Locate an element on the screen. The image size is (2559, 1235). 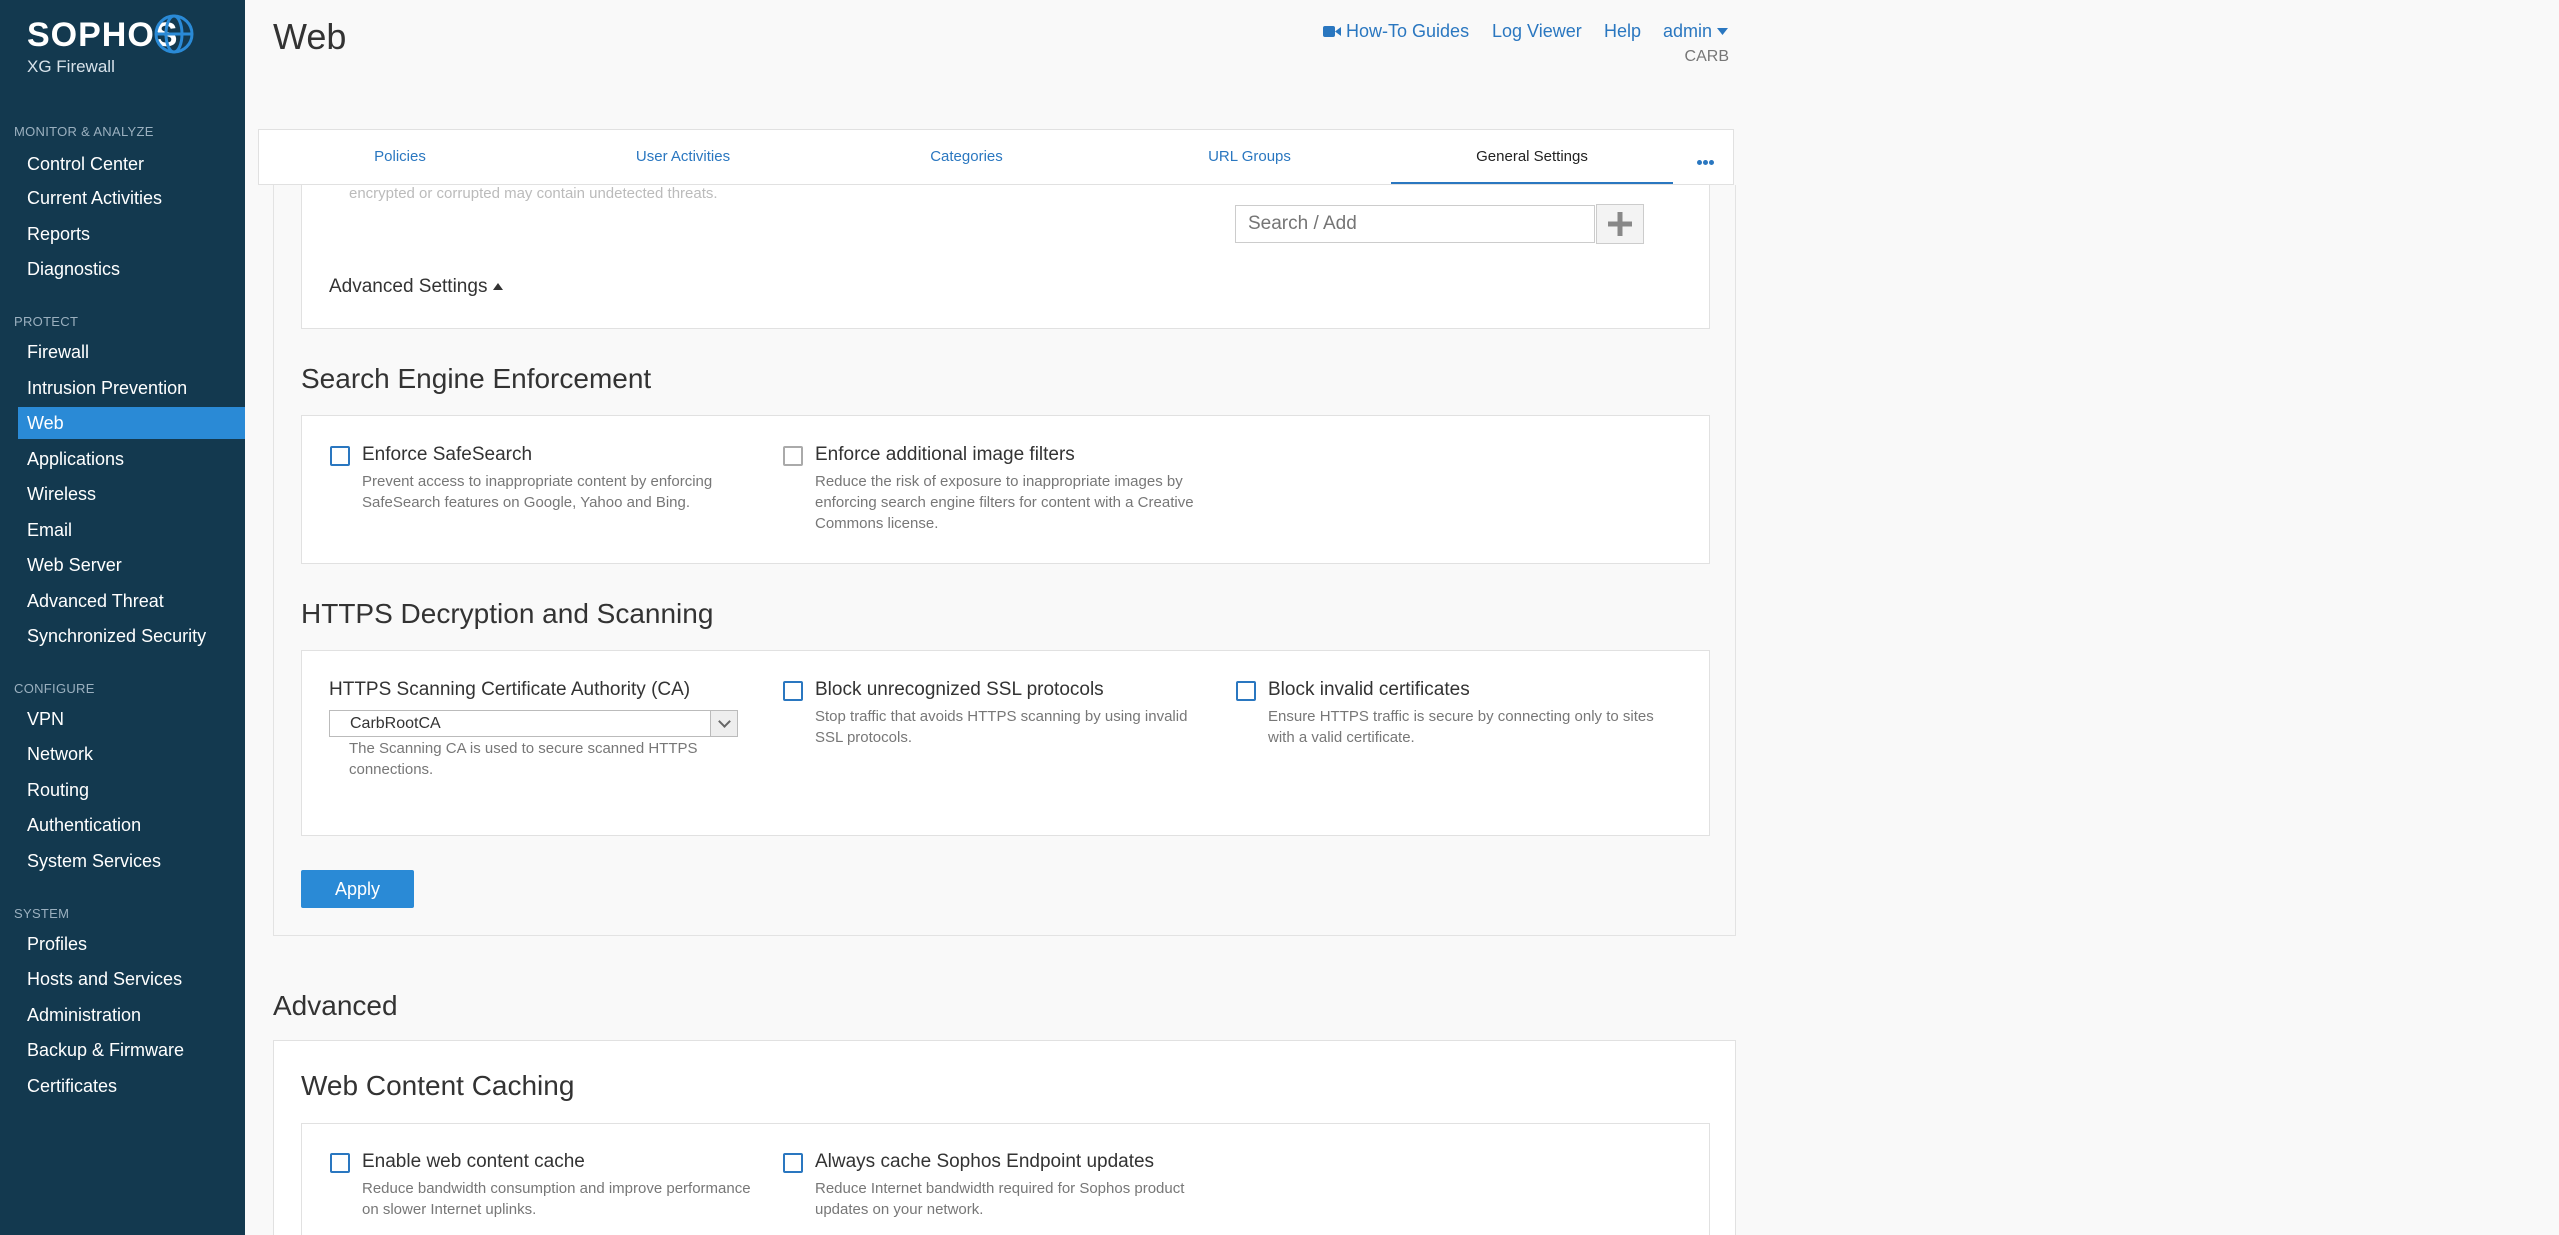
image-filters-label: Enforce additional image filters is located at coordinates (945, 454).